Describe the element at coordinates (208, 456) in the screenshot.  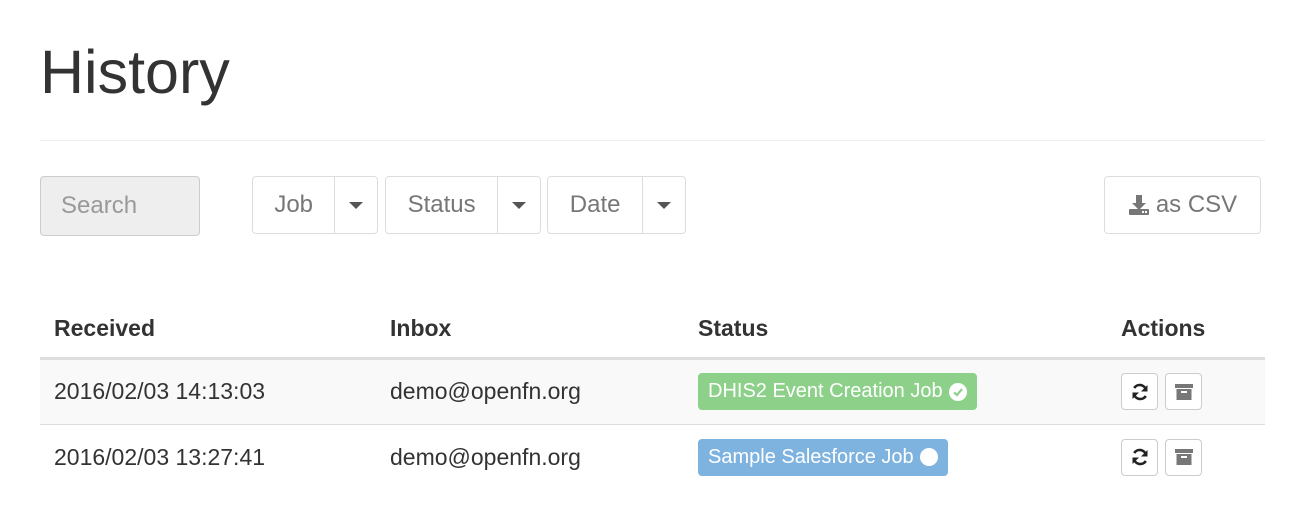
I see `received-cell: 2016/02/03 13:27:41` at that location.